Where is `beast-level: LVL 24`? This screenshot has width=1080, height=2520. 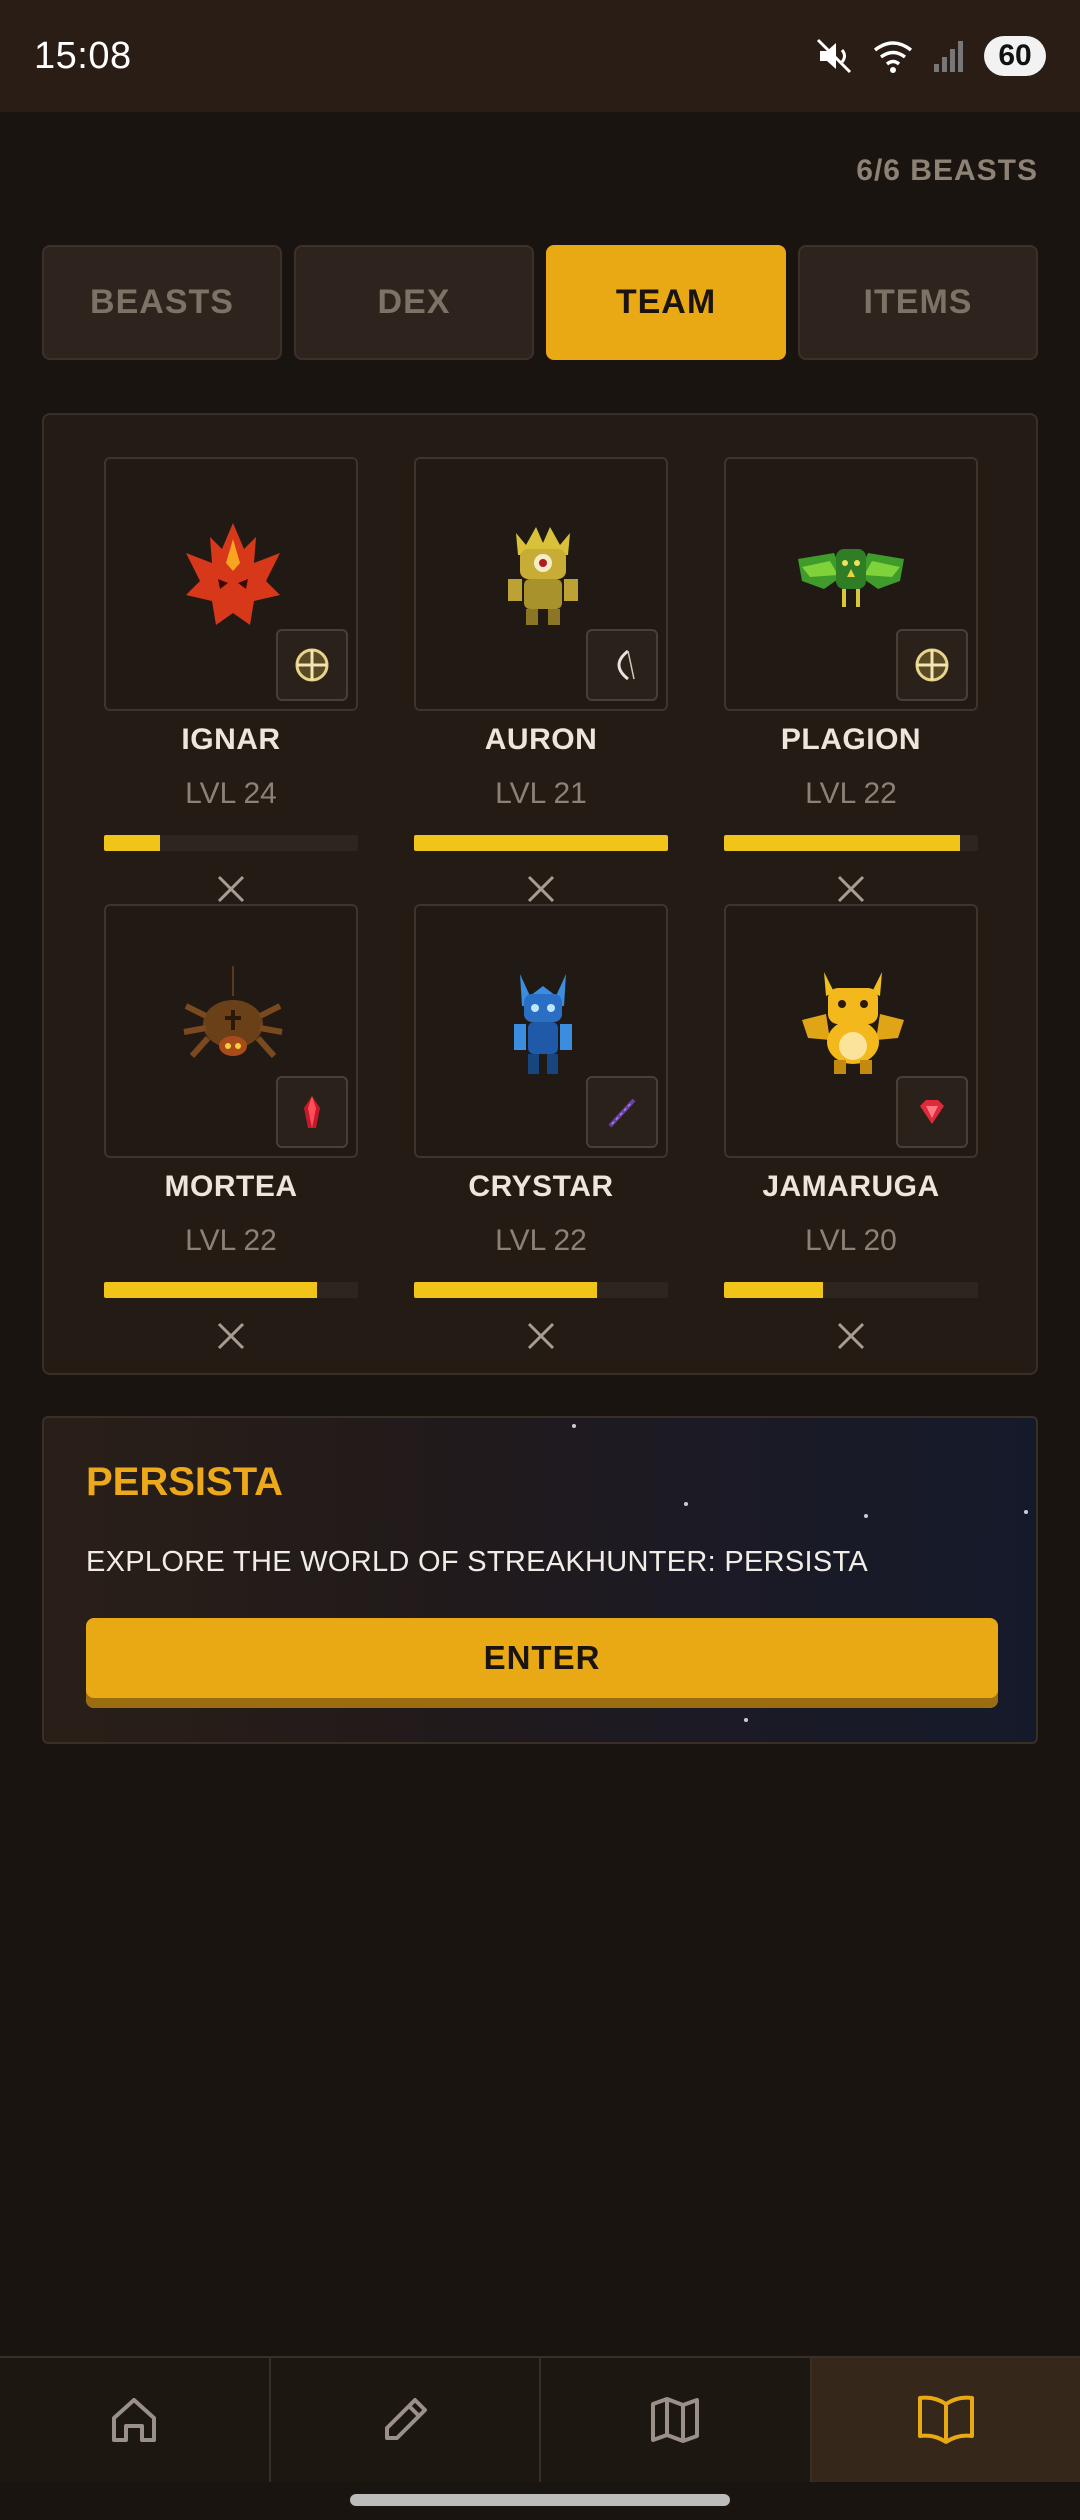 beast-level: LVL 24 is located at coordinates (231, 793).